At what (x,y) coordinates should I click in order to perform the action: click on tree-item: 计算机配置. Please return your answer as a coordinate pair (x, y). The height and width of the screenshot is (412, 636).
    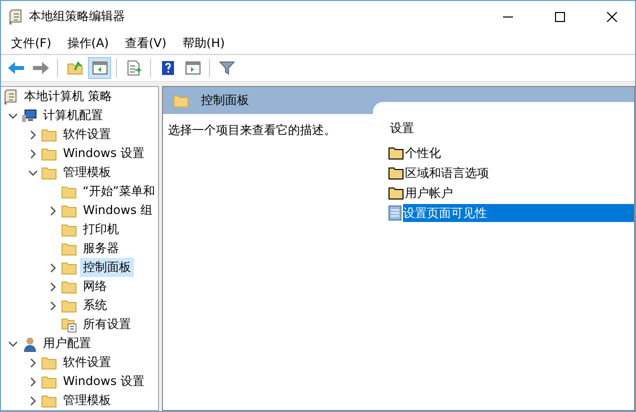
    Looking at the image, I should click on (73, 115).